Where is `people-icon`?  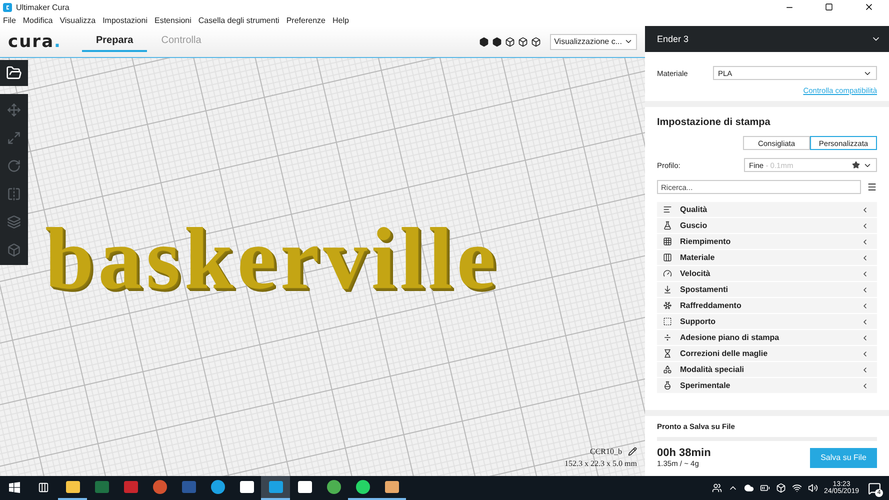
people-icon is located at coordinates (717, 488).